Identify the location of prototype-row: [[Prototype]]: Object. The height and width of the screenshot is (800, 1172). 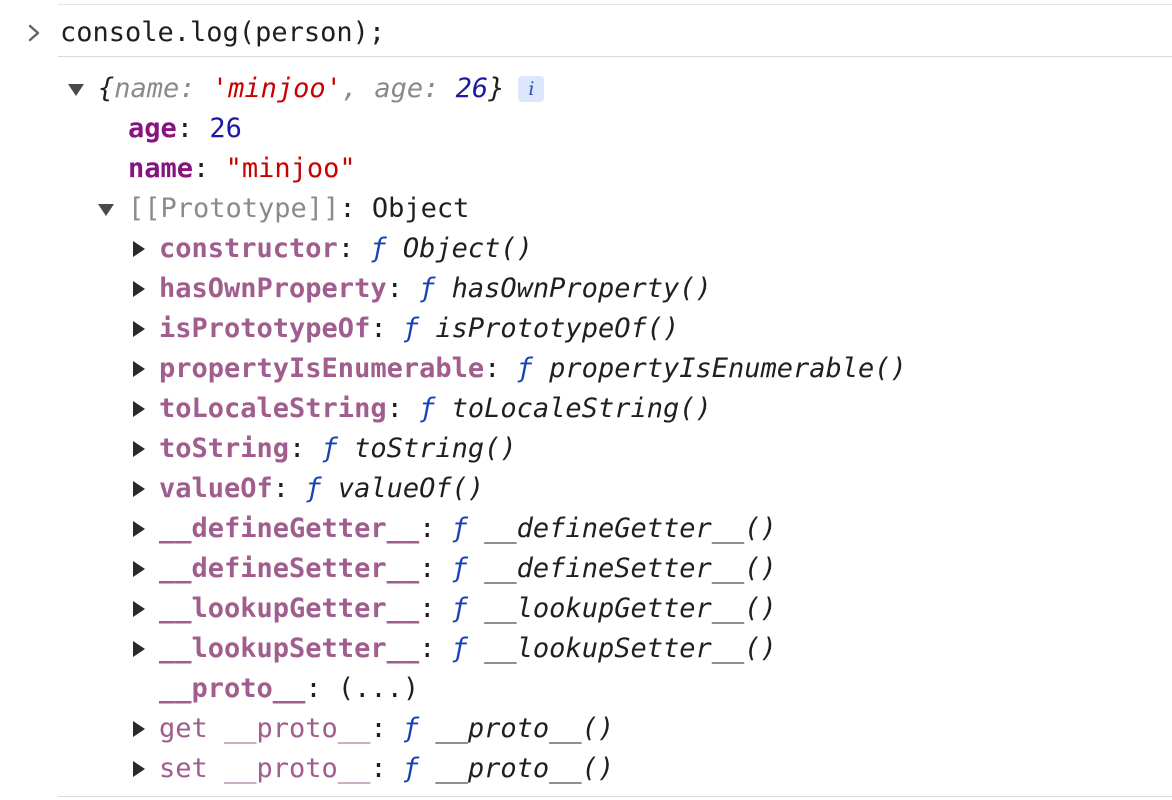
(298, 209).